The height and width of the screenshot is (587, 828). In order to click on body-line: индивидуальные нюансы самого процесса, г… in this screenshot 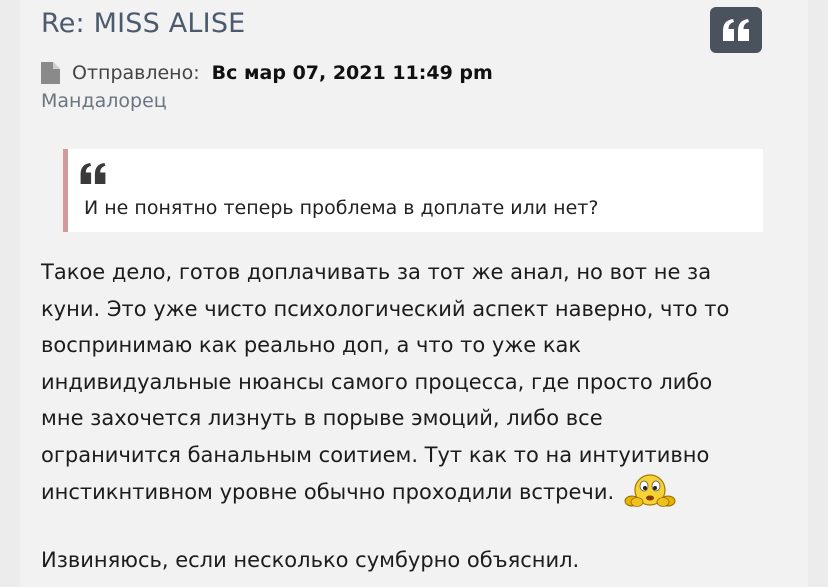, I will do `click(377, 381)`.